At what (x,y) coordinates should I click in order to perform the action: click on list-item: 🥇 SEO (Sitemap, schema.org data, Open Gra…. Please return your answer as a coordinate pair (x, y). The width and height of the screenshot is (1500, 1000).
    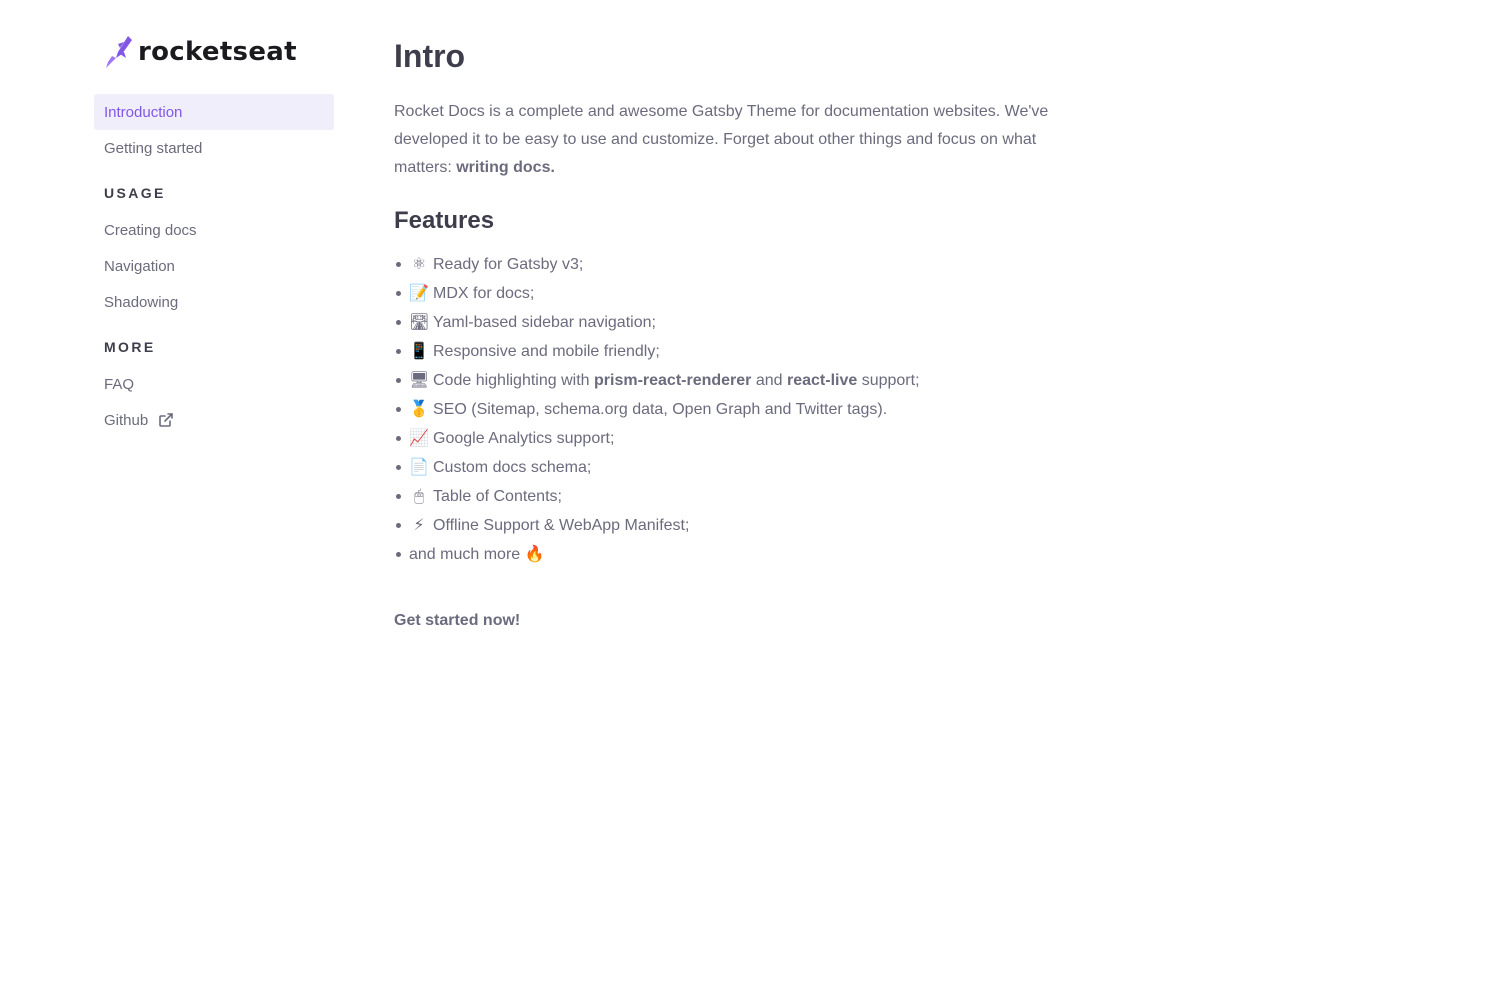
    Looking at the image, I should click on (725, 409).